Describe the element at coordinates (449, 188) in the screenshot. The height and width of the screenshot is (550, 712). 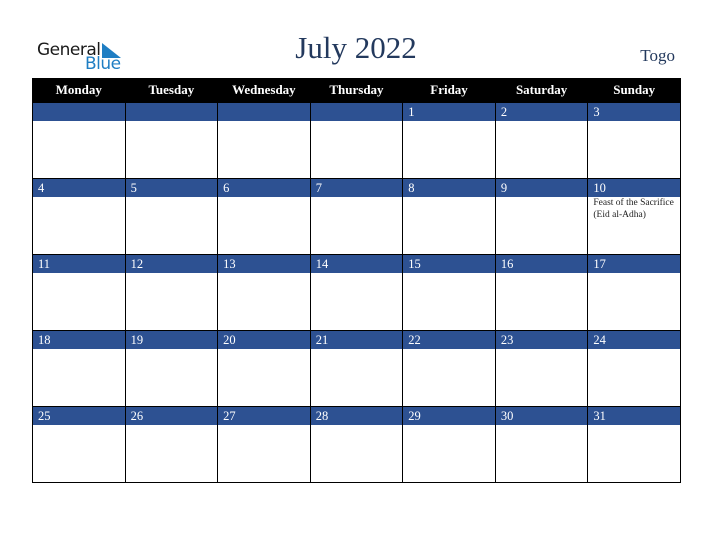
I see `day-number: 8` at that location.